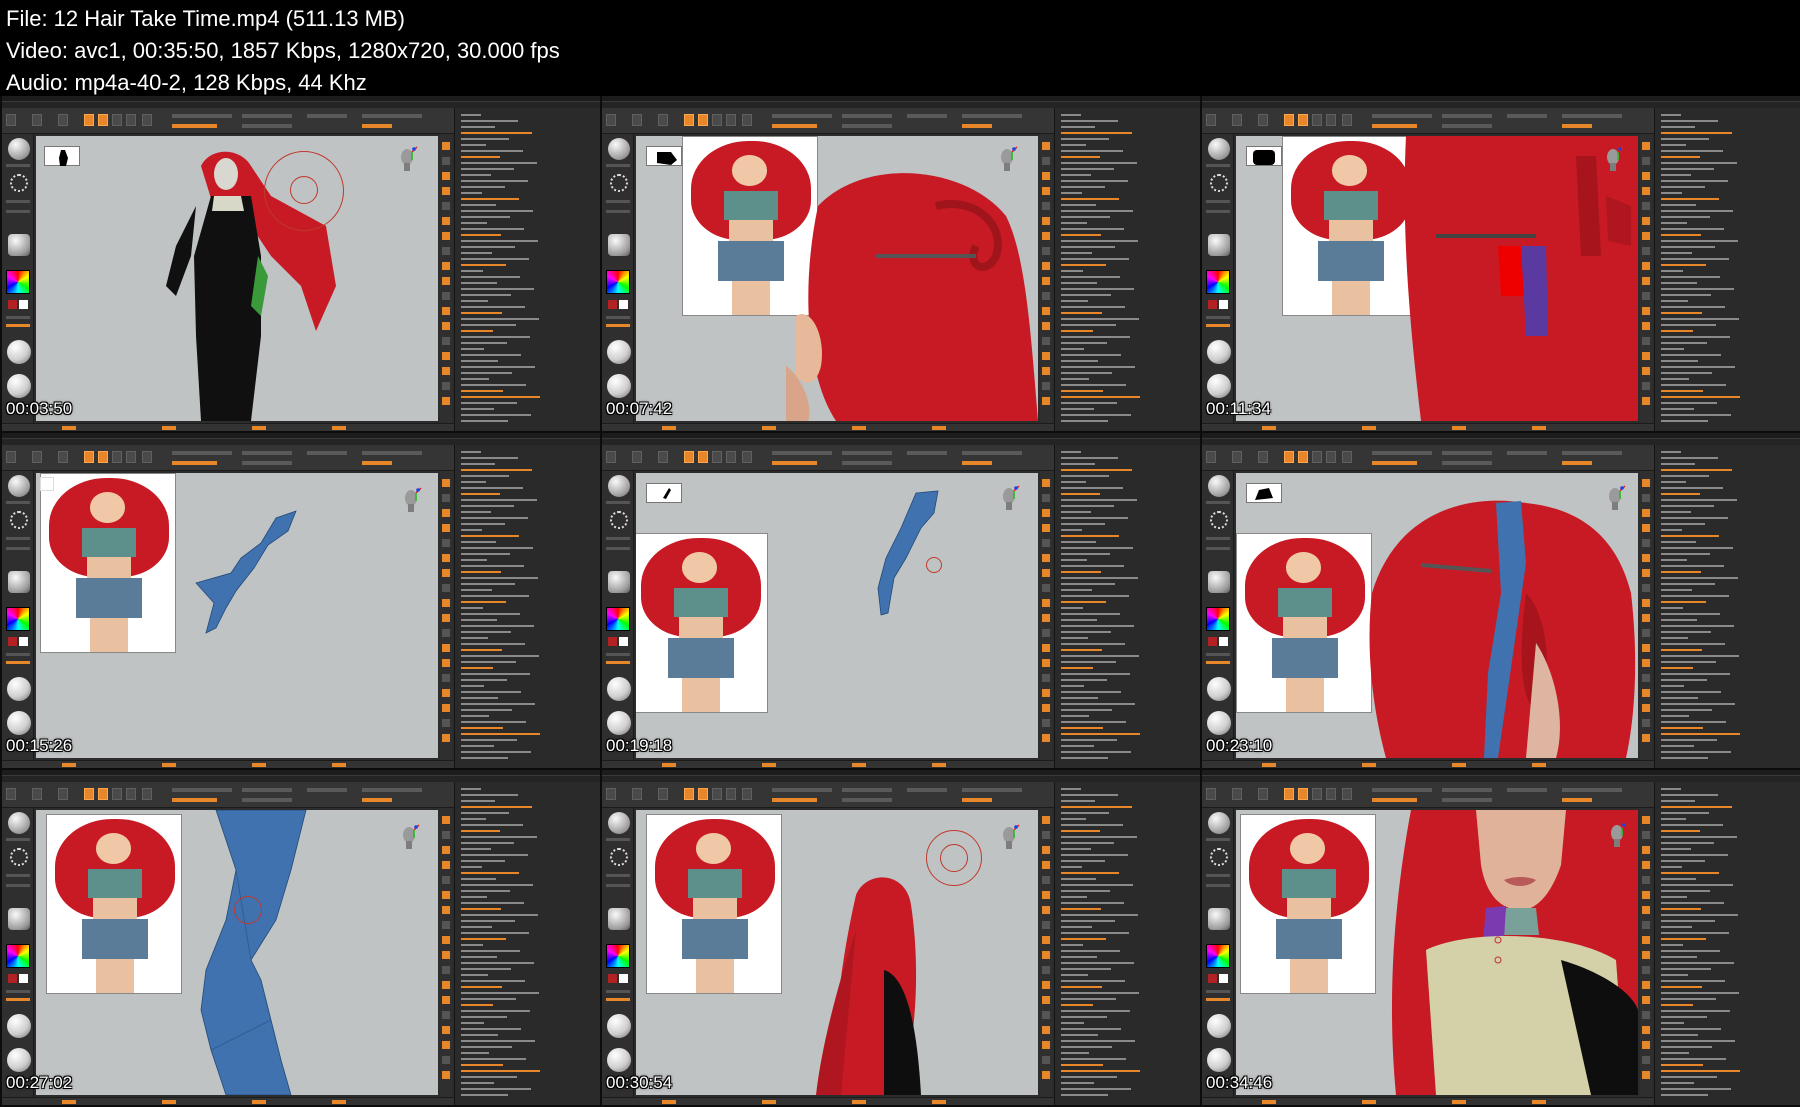  What do you see at coordinates (267, 126) in the screenshot?
I see `rgb-intensity-slider` at bounding box center [267, 126].